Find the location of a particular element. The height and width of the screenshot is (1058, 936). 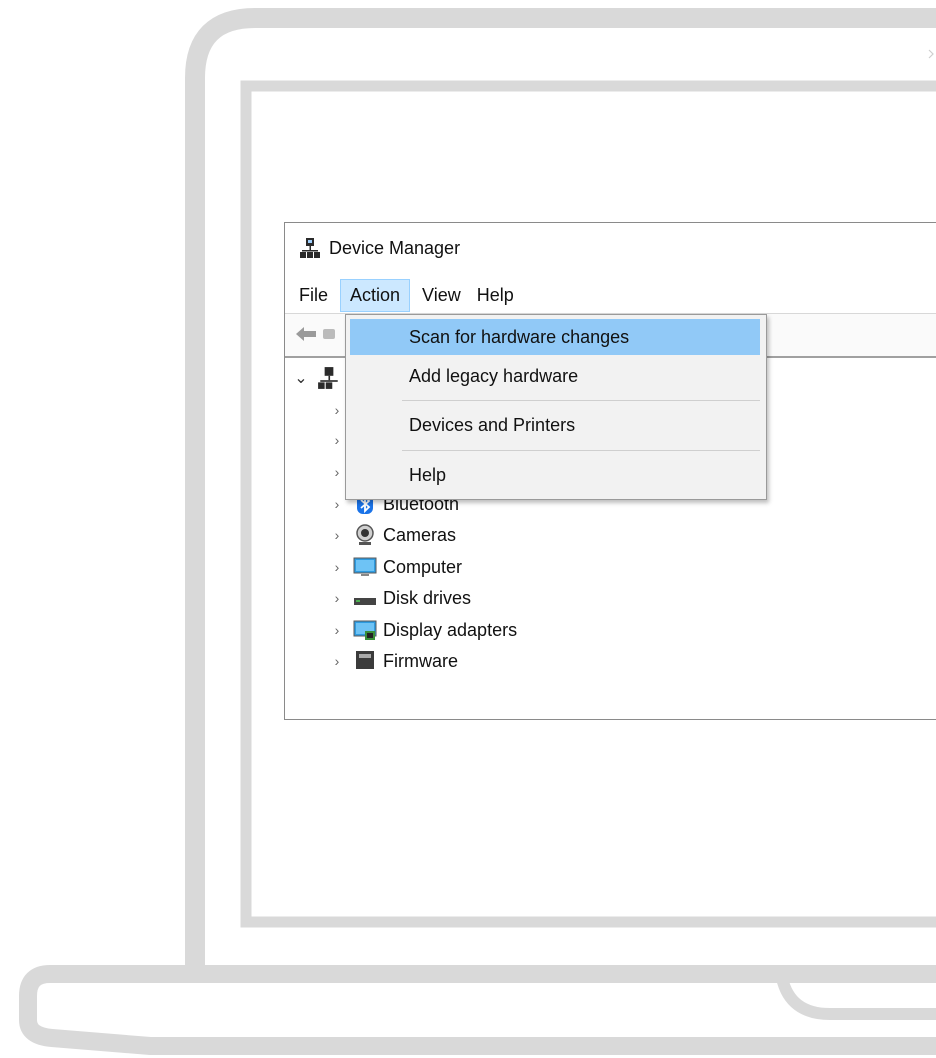

firmware-icon is located at coordinates (365, 660).